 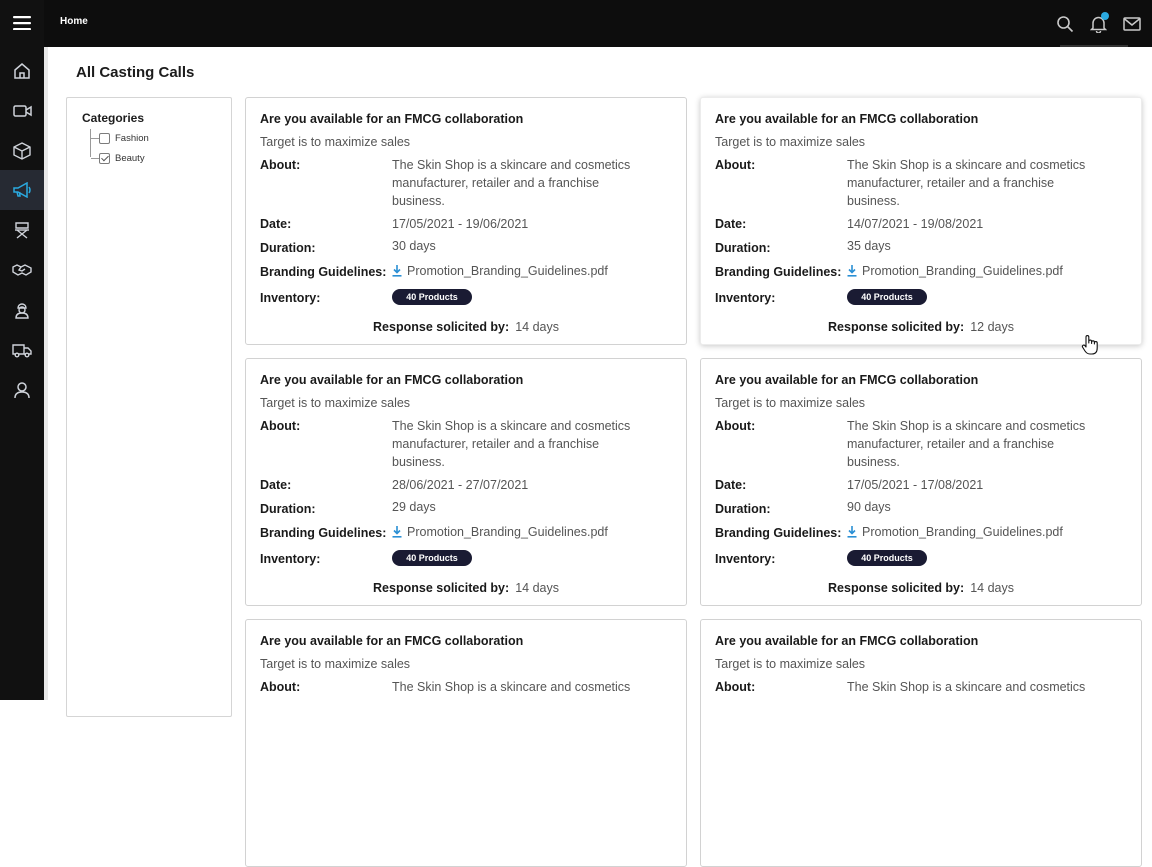 I want to click on breadcrumb: Home, so click(x=74, y=21).